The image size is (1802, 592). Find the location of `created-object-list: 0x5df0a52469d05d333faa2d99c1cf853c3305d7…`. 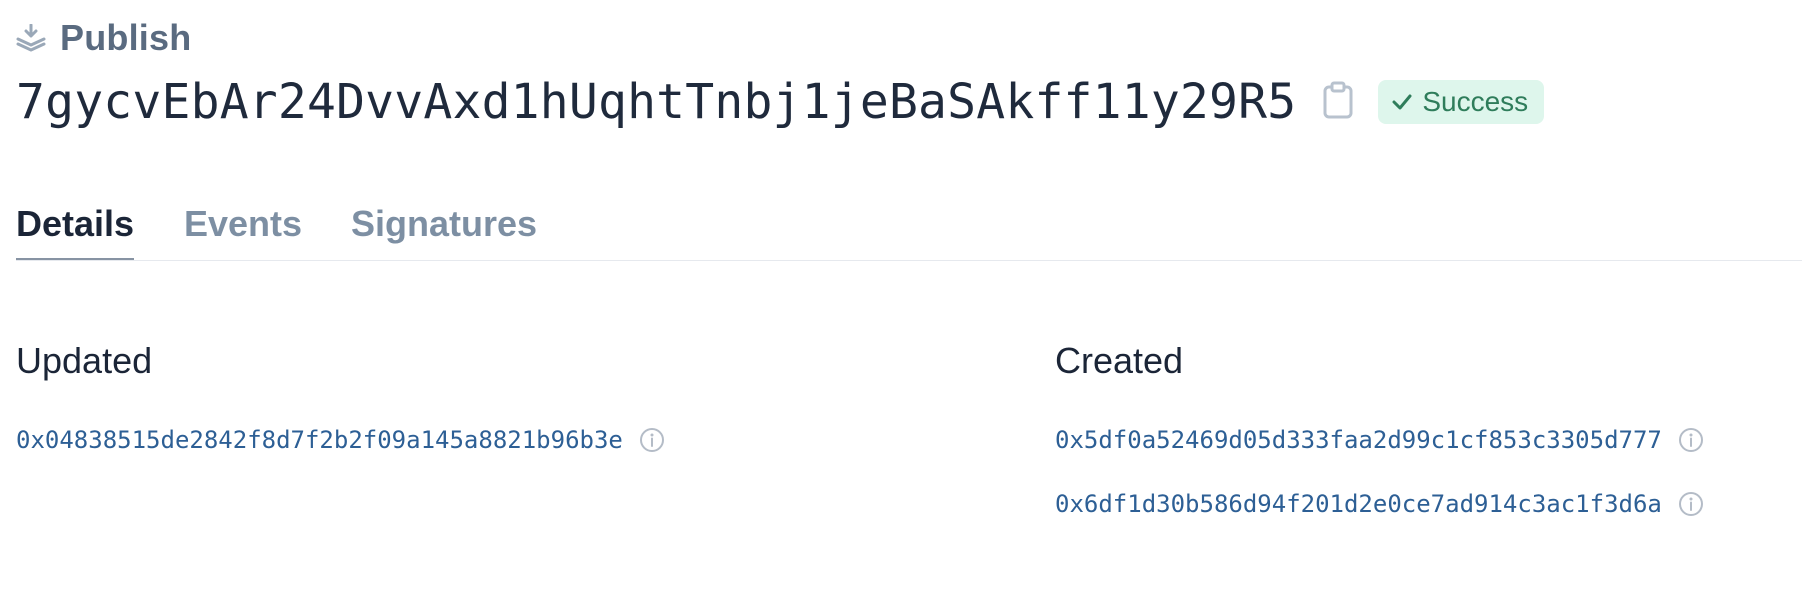

created-object-list: 0x5df0a52469d05d333faa2d99c1cf853c3305d7… is located at coordinates (1379, 472).